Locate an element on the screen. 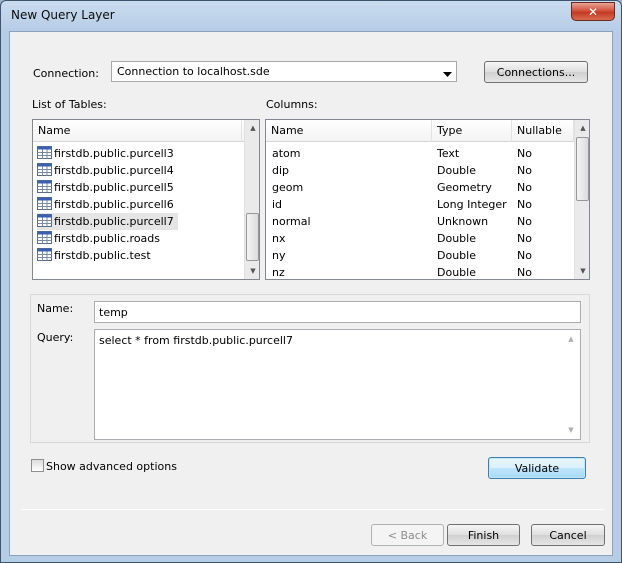 The image size is (622, 563). table-row: firstdb.public.purcell4 is located at coordinates (107, 170).